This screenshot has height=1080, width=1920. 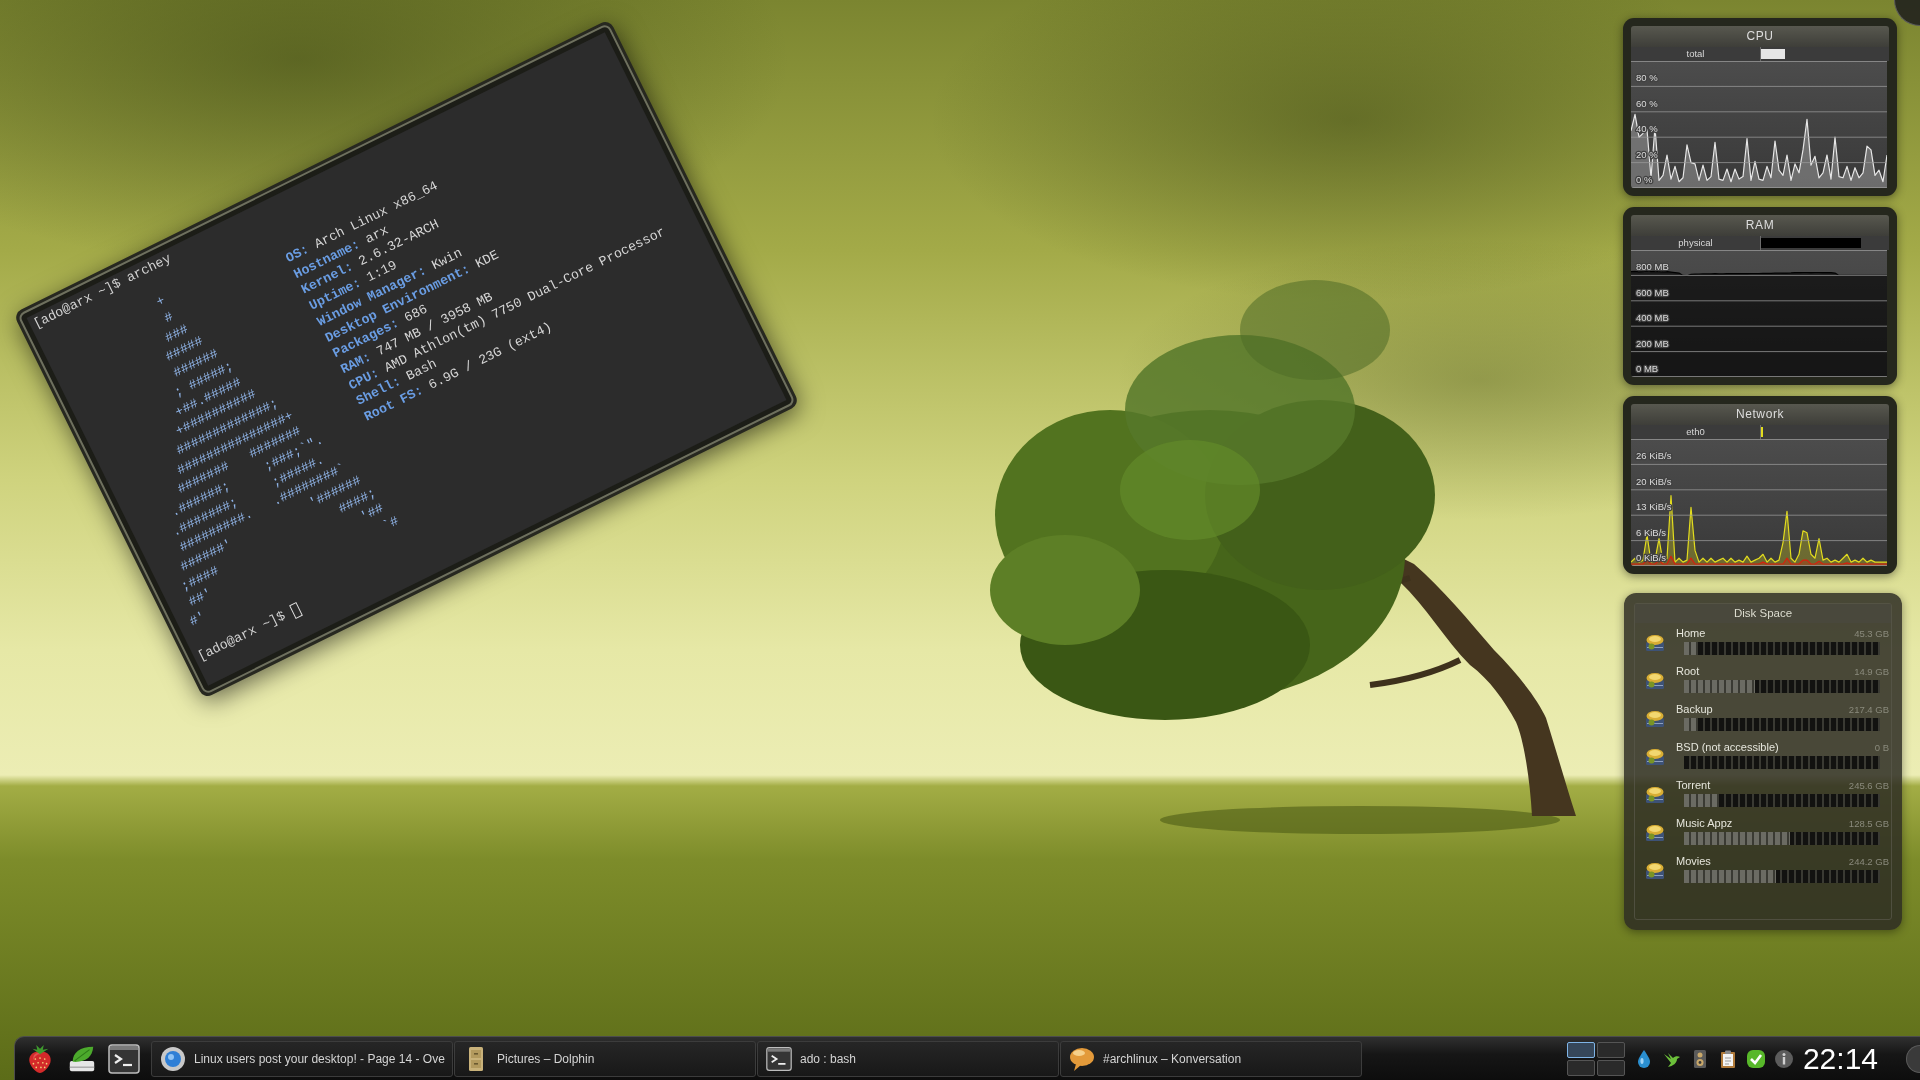 What do you see at coordinates (1871, 633) in the screenshot?
I see `disk-size: 45.3 GB` at bounding box center [1871, 633].